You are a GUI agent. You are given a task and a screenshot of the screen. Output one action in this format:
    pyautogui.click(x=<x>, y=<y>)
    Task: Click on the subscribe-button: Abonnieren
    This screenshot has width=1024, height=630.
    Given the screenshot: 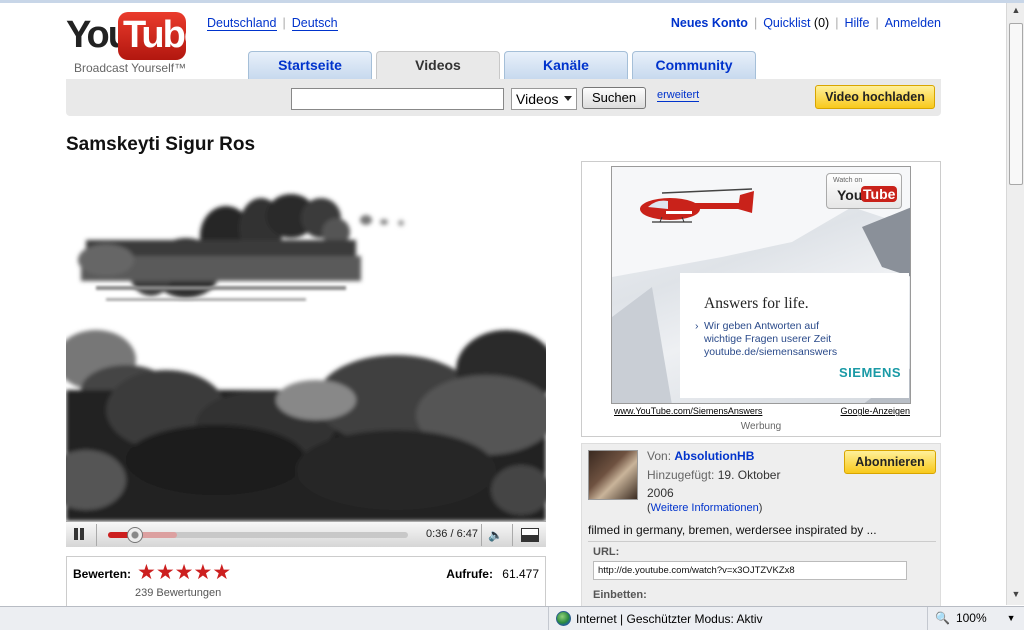 What is the action you would take?
    pyautogui.click(x=890, y=462)
    